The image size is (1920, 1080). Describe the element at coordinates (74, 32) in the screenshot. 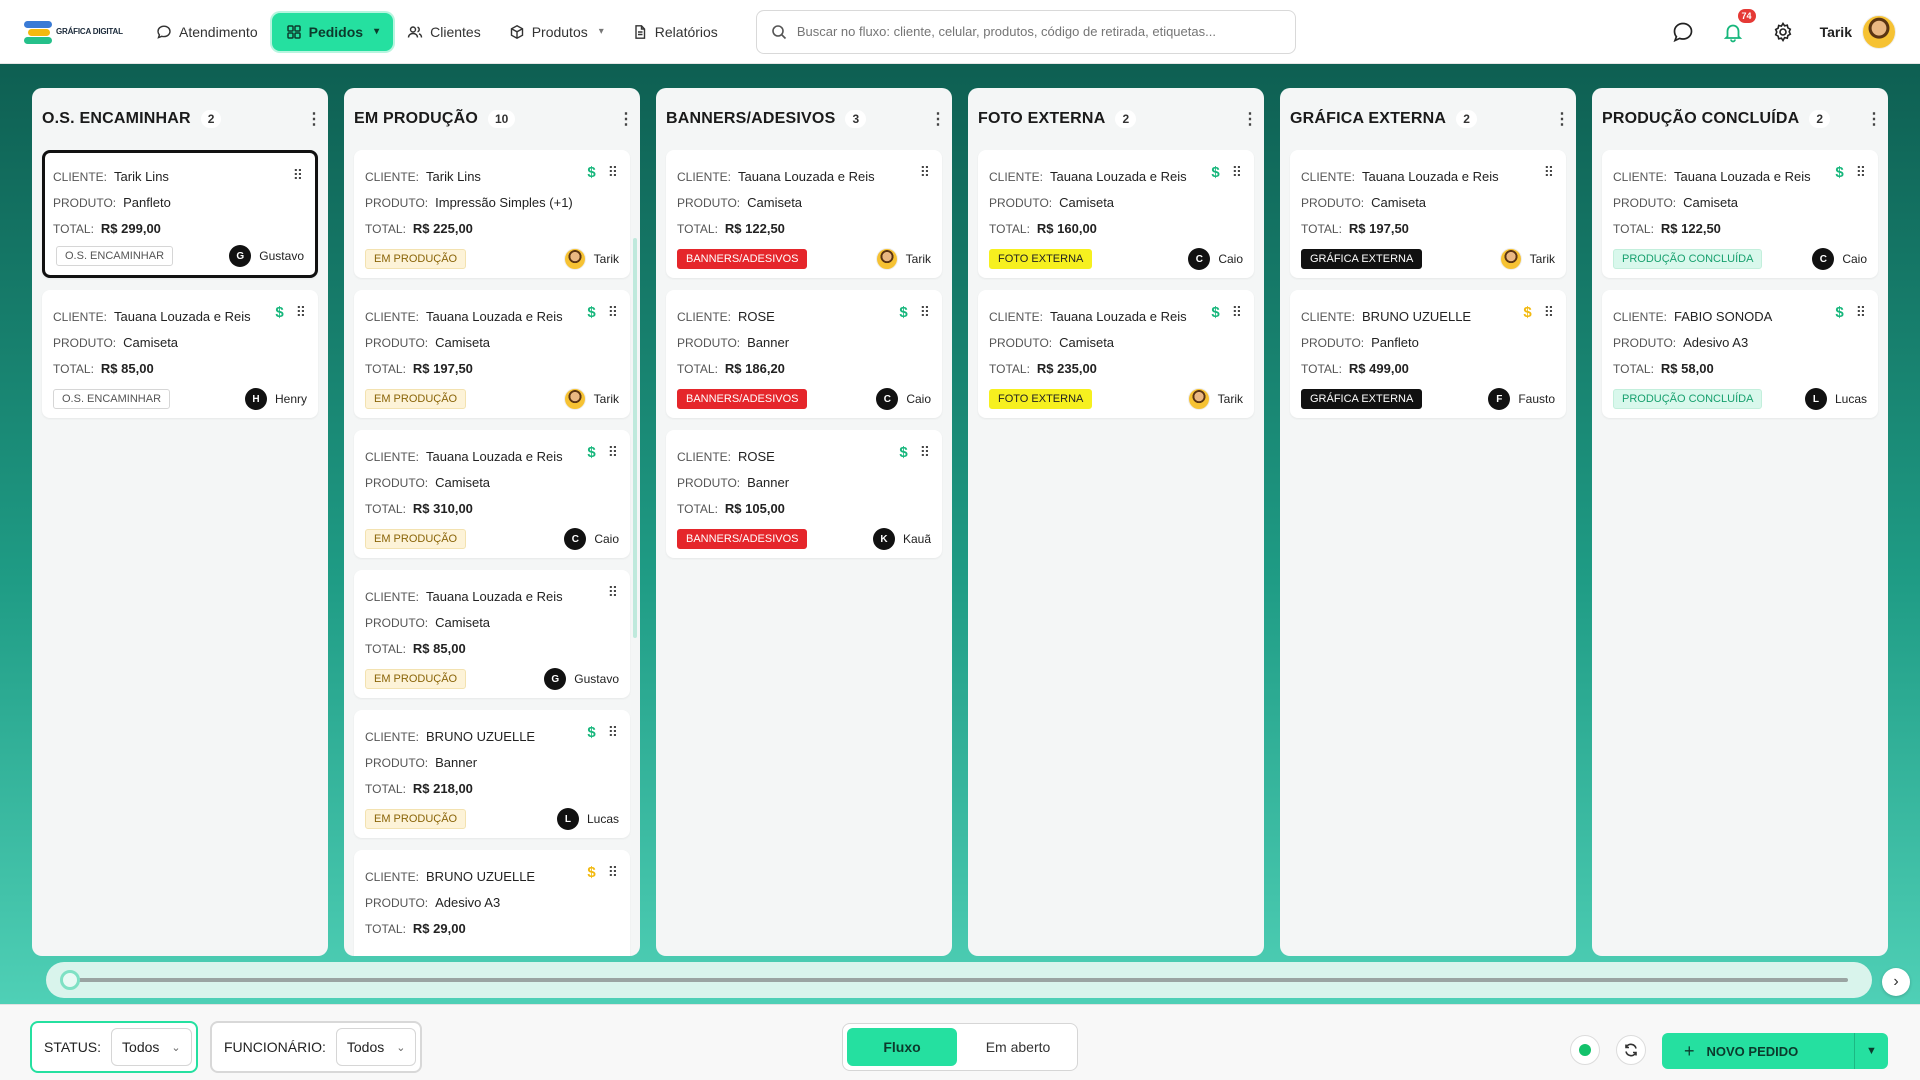

I see `app-logo: GRÁFICA DIGITAL` at that location.